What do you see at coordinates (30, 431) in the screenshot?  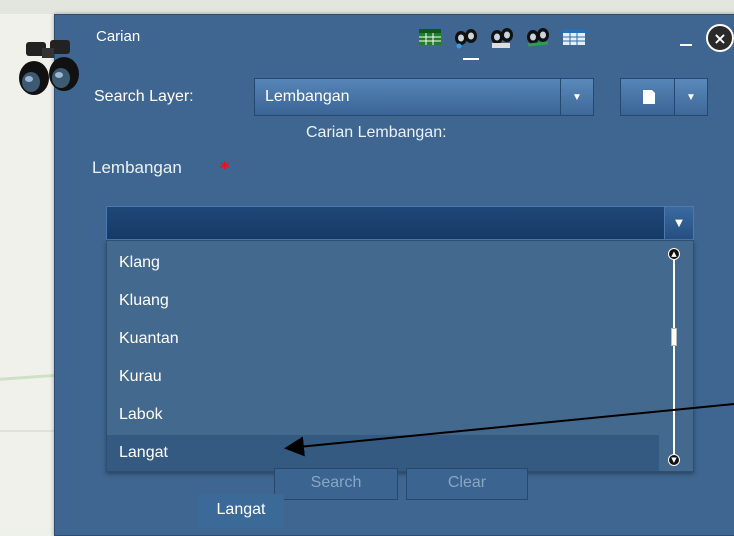 I see `map-road` at bounding box center [30, 431].